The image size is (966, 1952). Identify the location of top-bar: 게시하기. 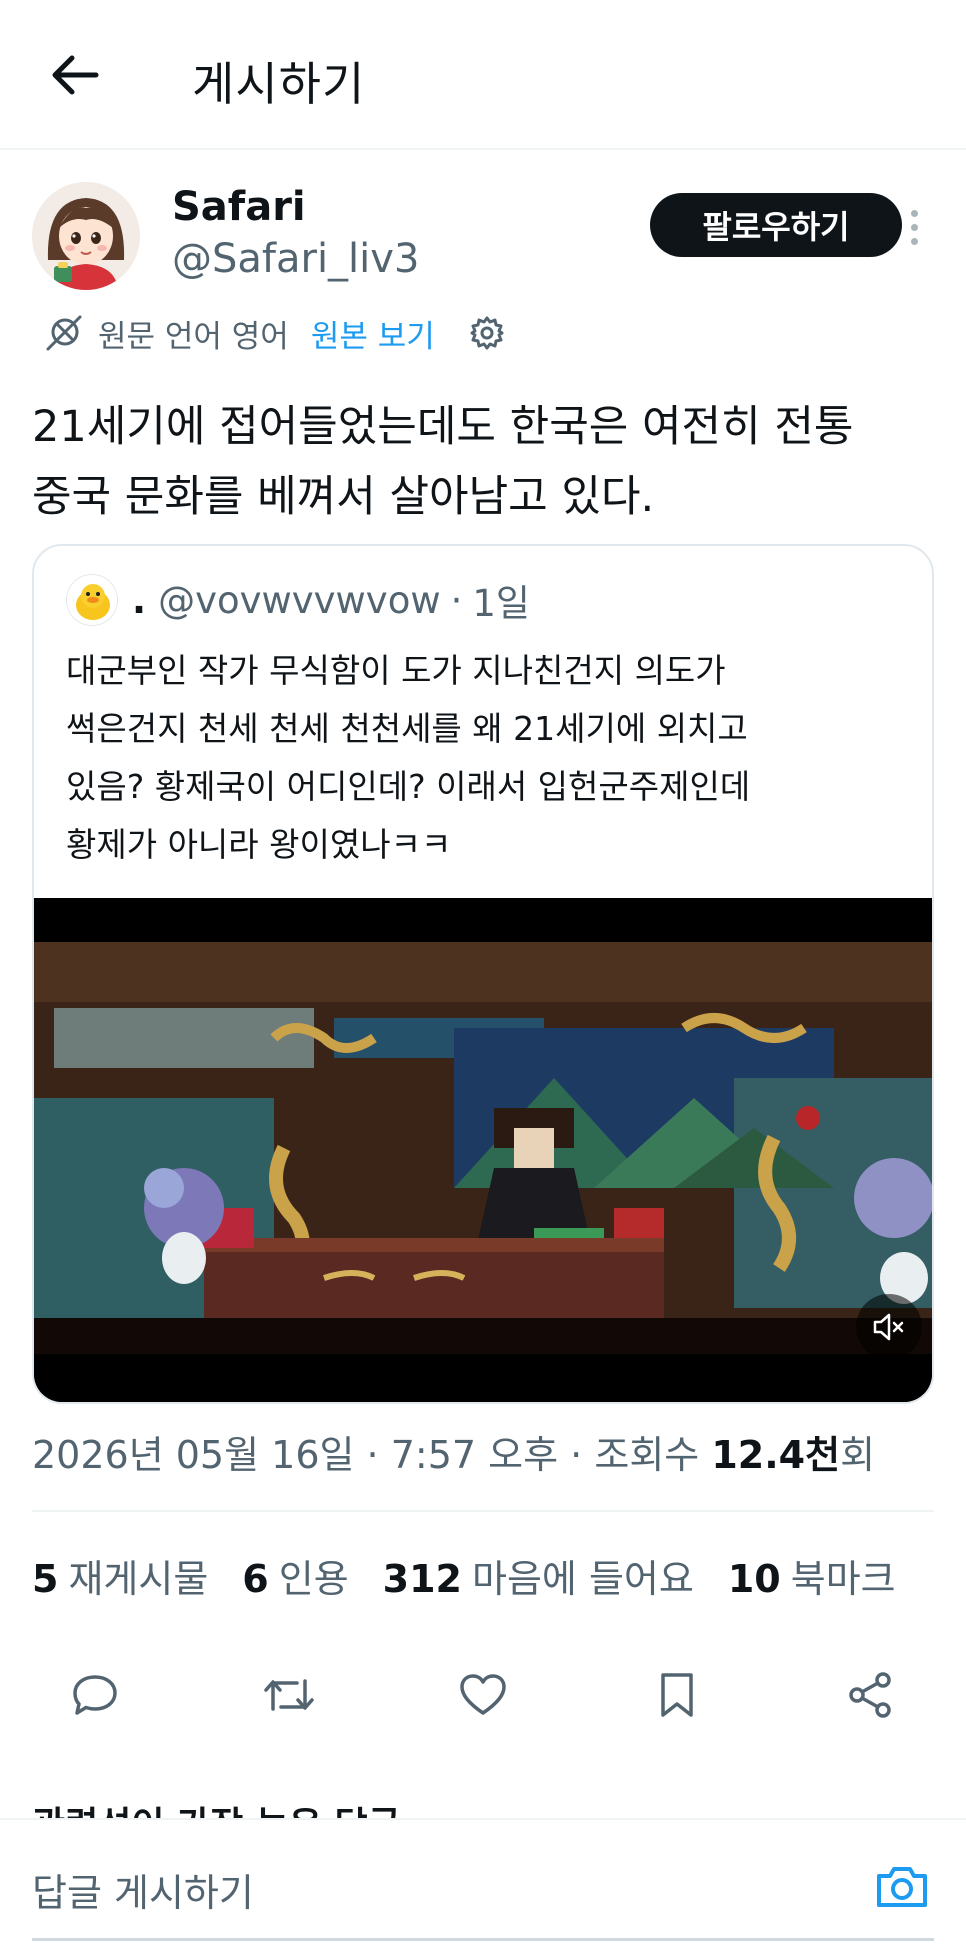
(483, 75).